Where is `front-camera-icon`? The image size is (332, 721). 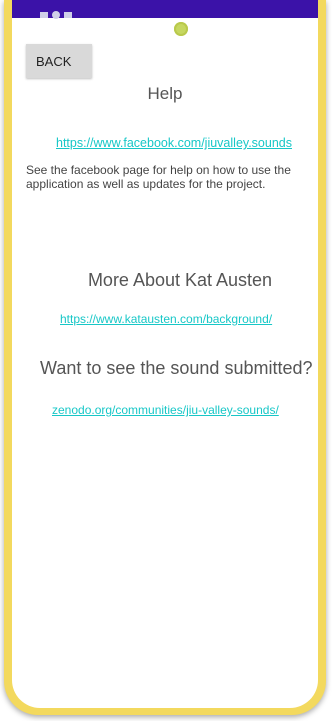
front-camera-icon is located at coordinates (181, 29).